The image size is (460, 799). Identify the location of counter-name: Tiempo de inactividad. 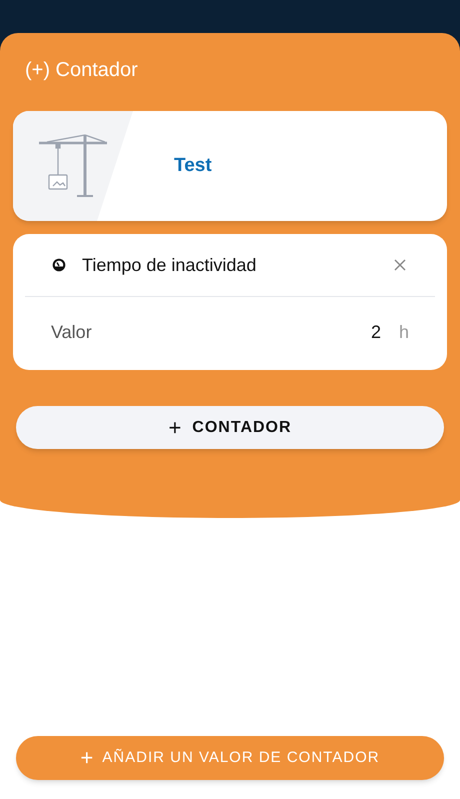
(170, 265).